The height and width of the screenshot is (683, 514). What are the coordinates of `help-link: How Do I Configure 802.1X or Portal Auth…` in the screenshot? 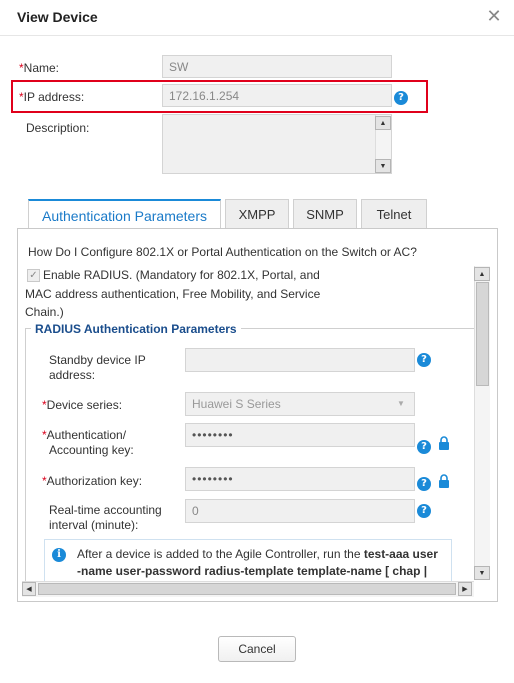 It's located at (222, 252).